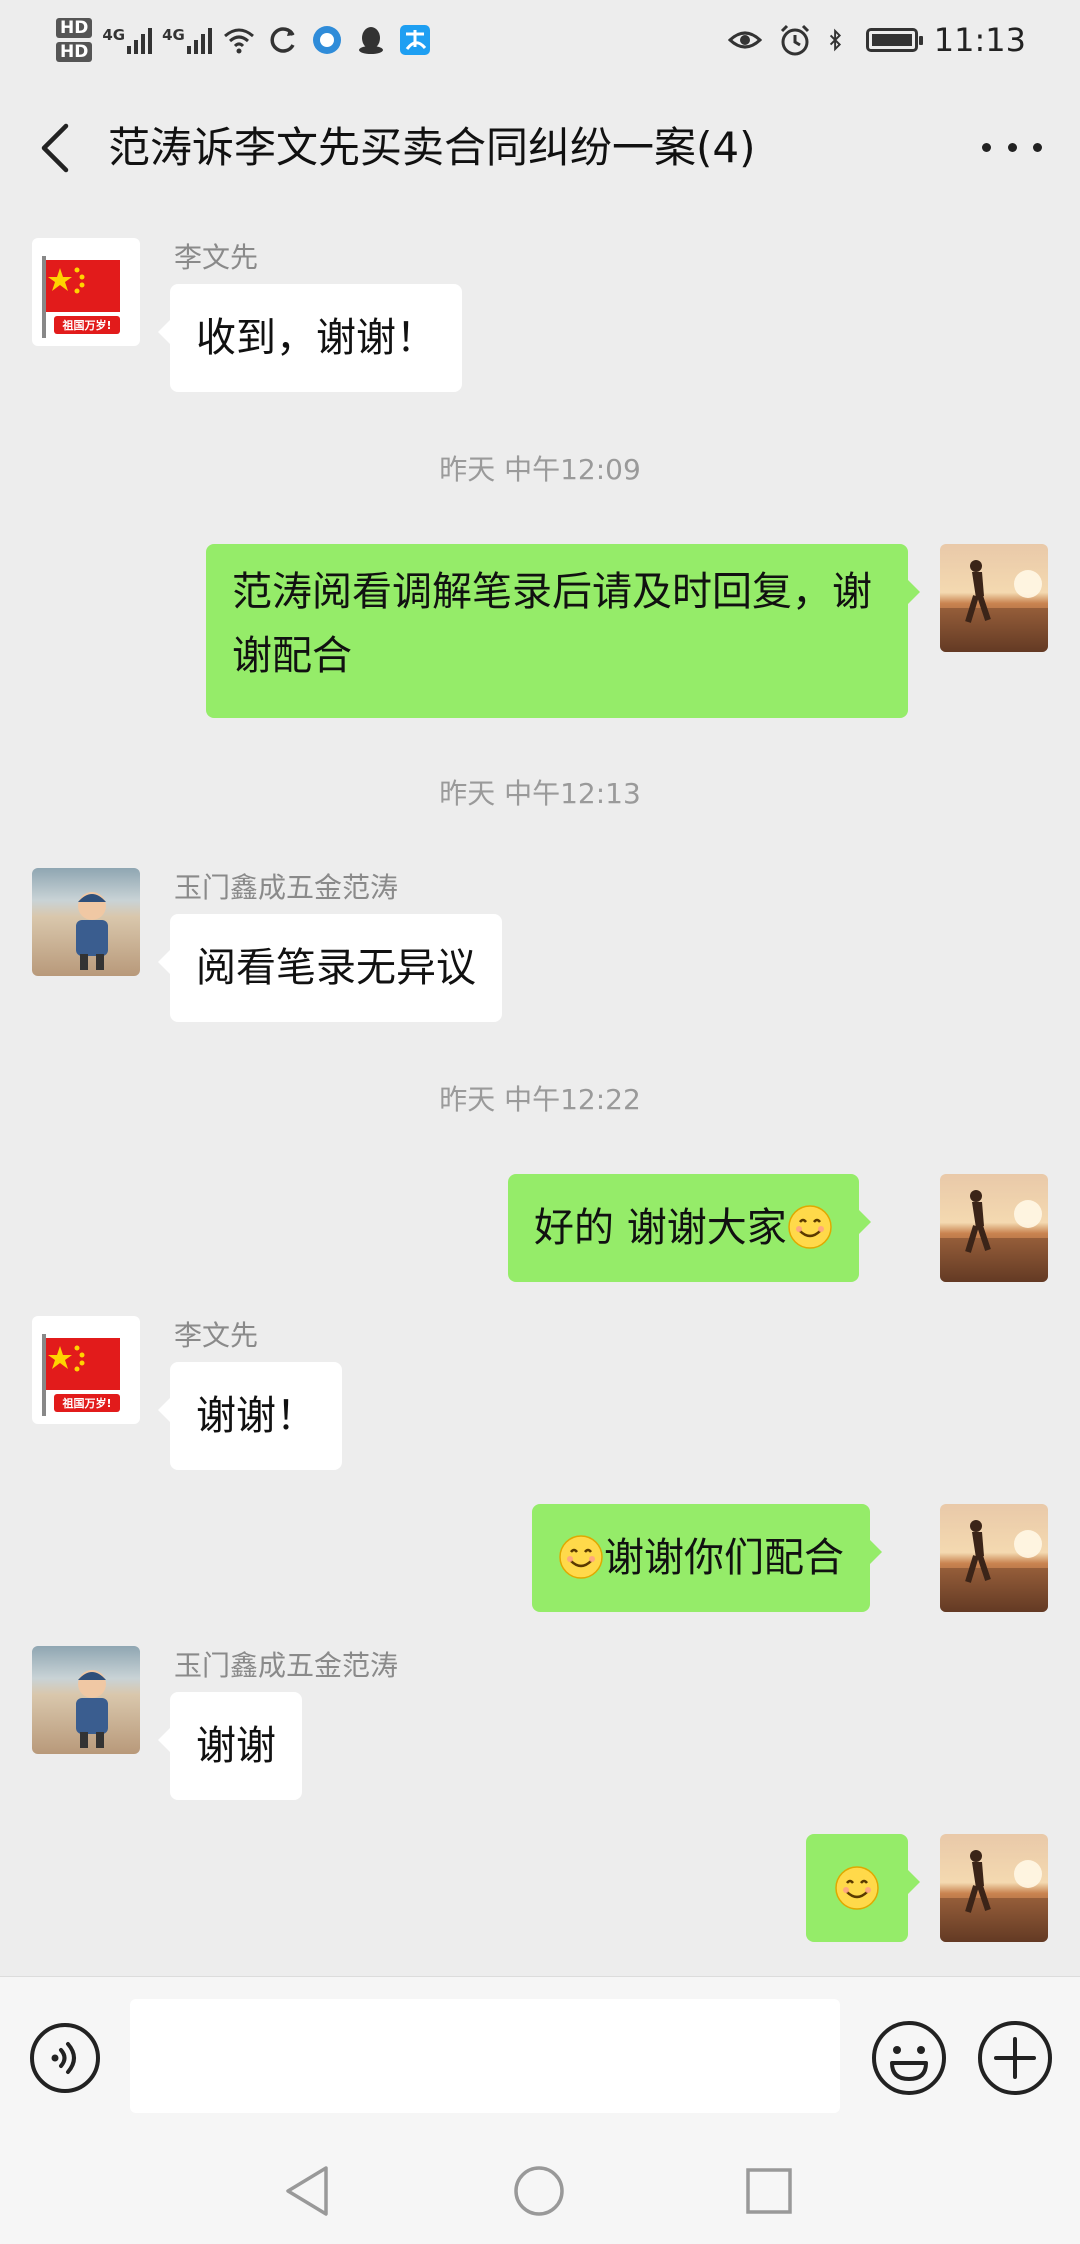 This screenshot has height=2244, width=1080. I want to click on message-bubble-in: 谢谢, so click(230, 1746).